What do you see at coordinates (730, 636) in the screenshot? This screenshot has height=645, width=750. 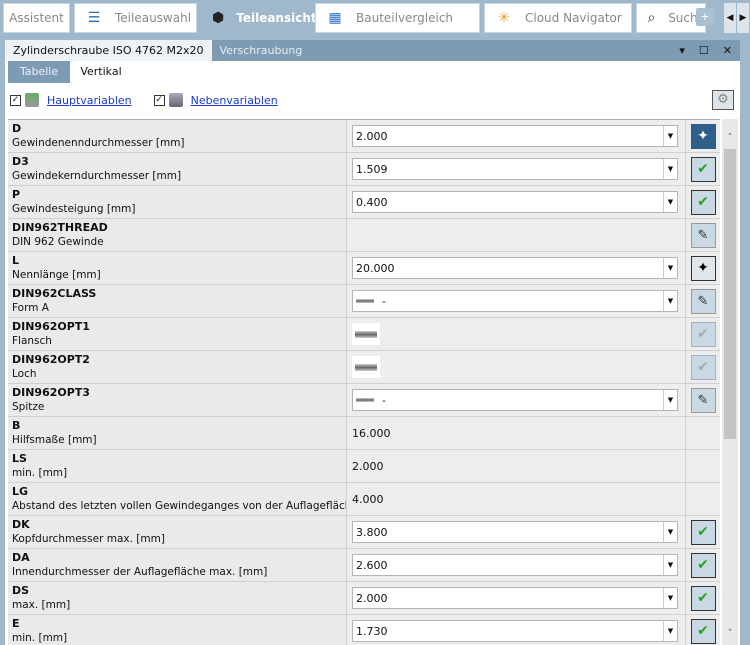 I see `scroll-down-icon: ˅` at bounding box center [730, 636].